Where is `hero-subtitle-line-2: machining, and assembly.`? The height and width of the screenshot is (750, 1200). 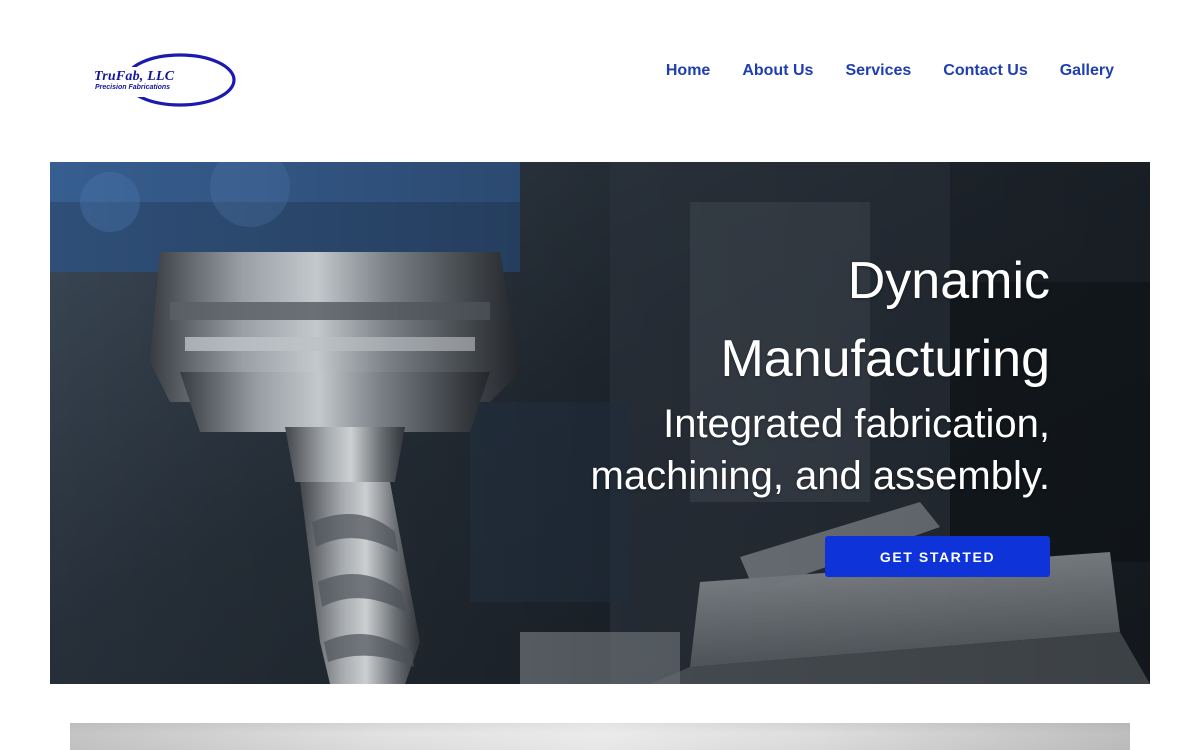 hero-subtitle-line-2: machining, and assembly. is located at coordinates (820, 476).